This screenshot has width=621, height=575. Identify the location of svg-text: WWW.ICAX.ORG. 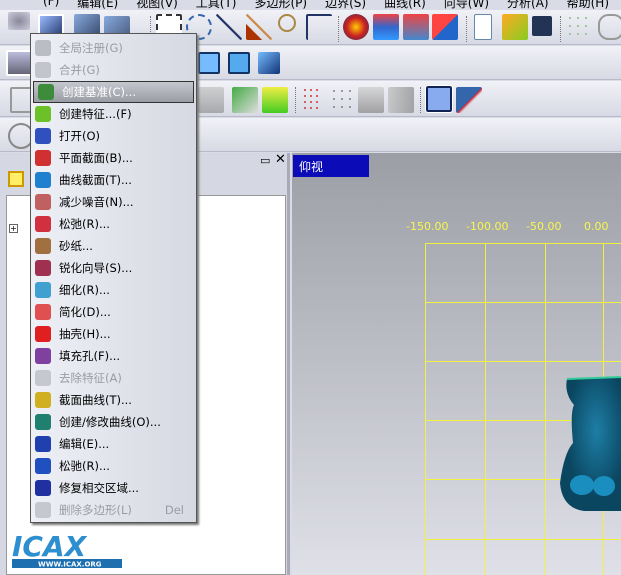
(70, 565).